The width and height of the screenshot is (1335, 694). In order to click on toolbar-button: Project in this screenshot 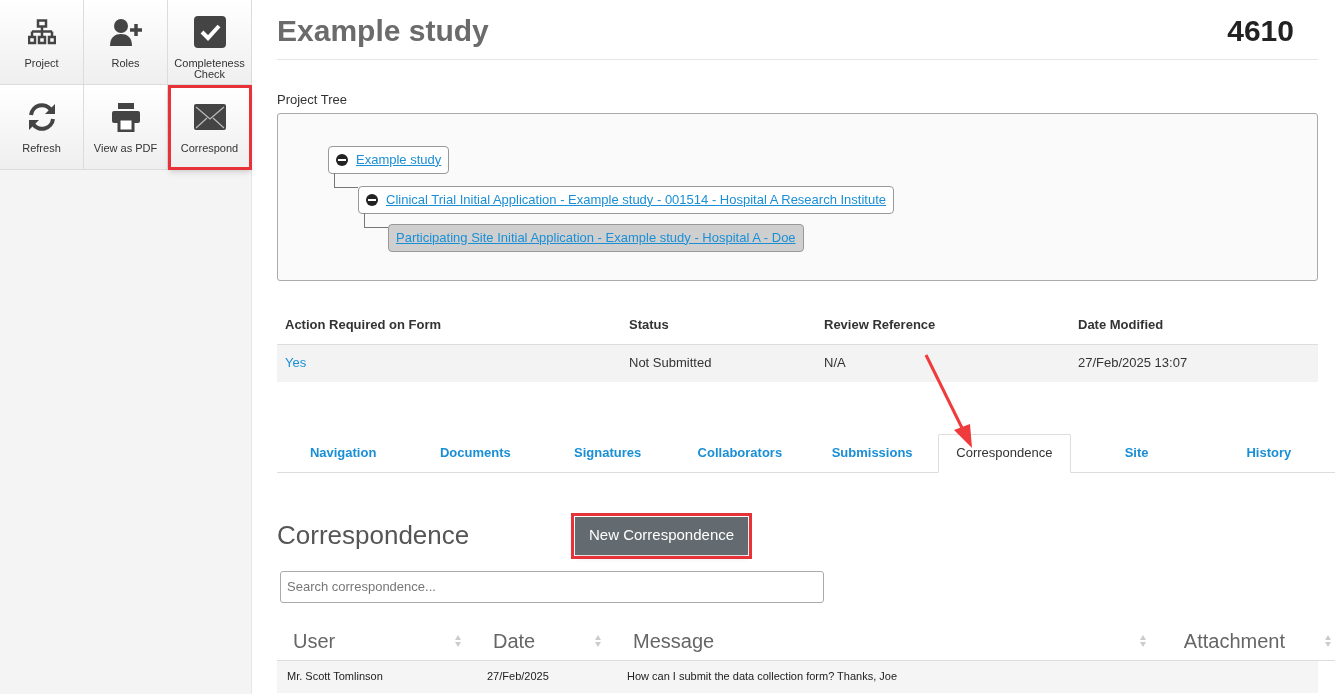, I will do `click(42, 42)`.